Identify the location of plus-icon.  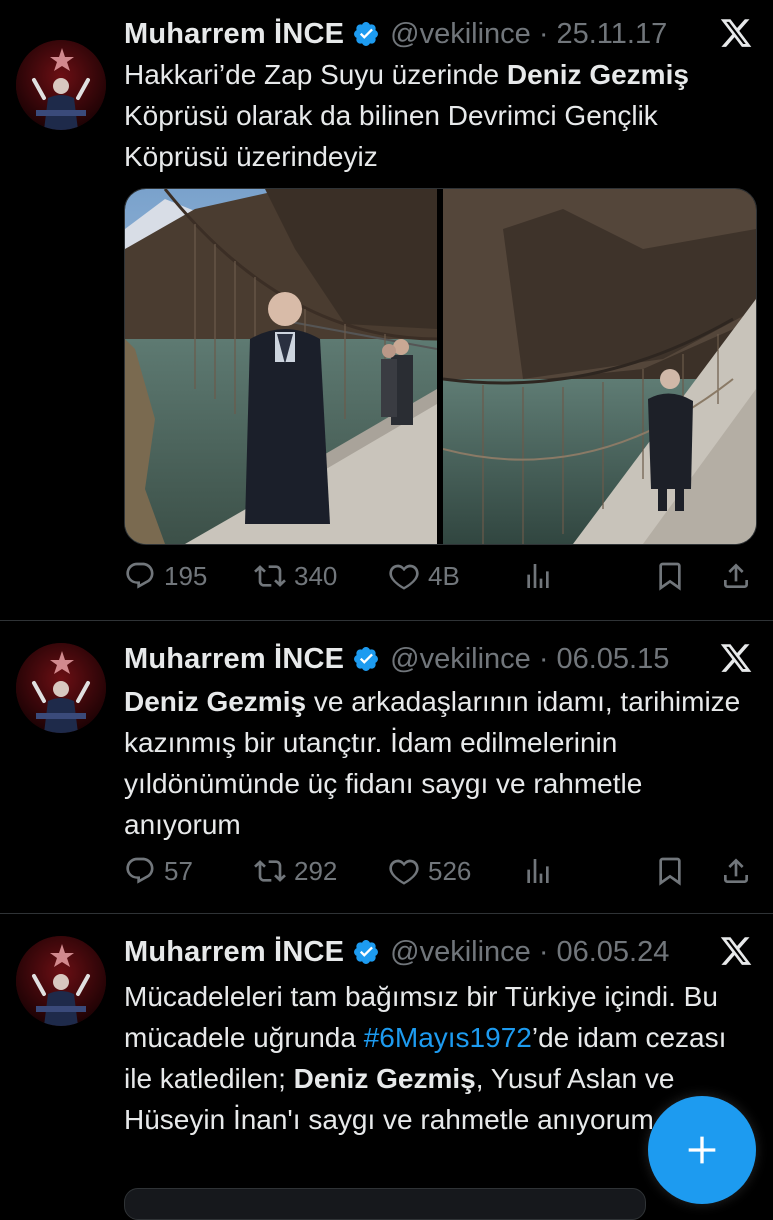
(702, 1150).